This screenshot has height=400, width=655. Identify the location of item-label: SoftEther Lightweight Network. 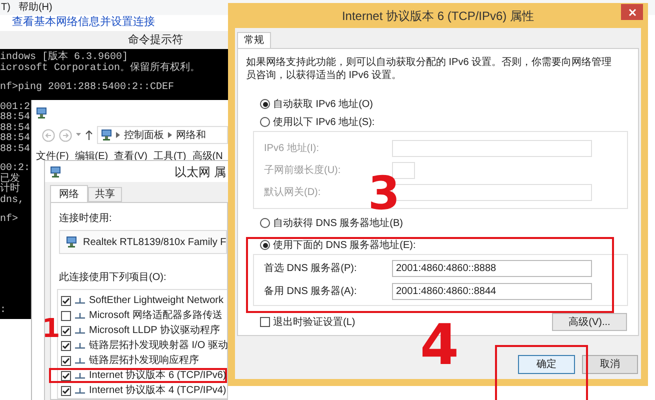
(156, 301).